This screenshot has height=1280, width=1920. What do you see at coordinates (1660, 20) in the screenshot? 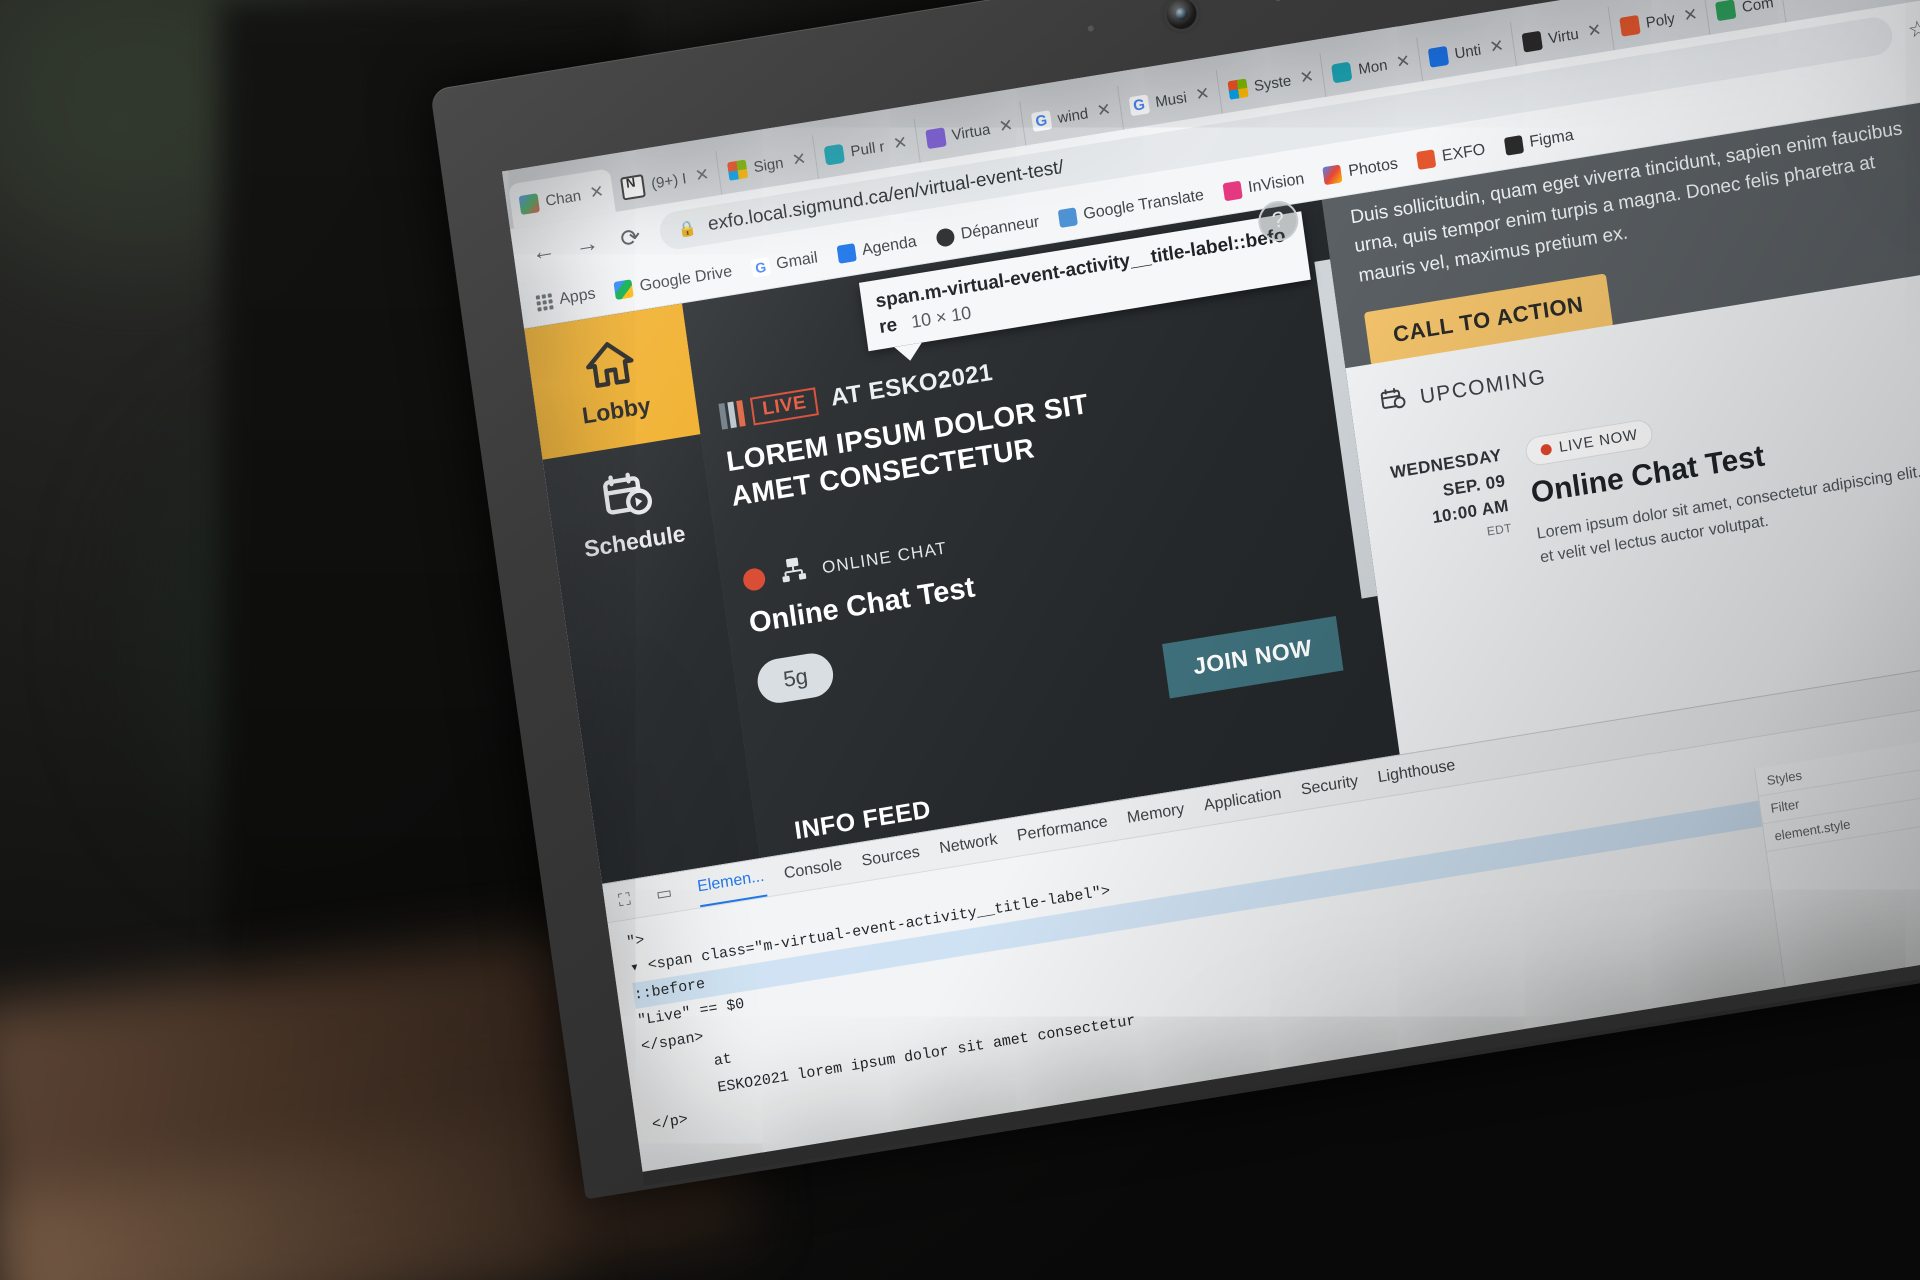
I see `tab-label: Poly` at bounding box center [1660, 20].